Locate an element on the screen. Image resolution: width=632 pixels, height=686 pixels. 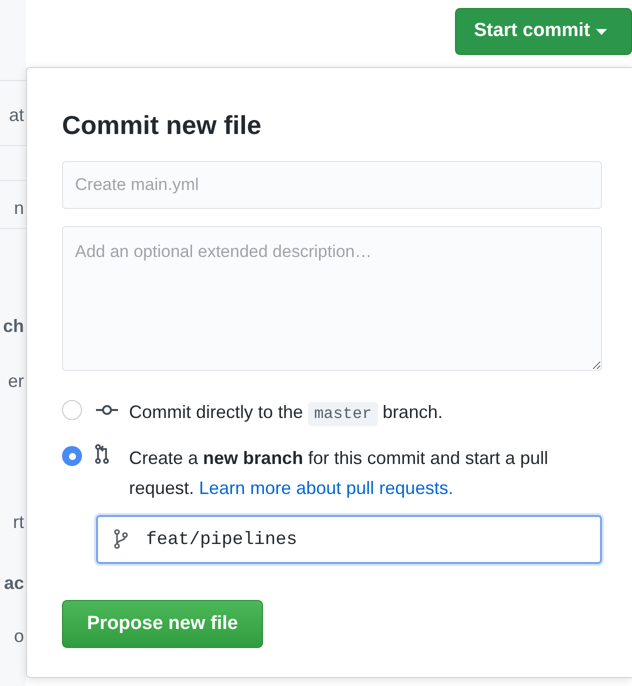
background-text: n is located at coordinates (19, 208).